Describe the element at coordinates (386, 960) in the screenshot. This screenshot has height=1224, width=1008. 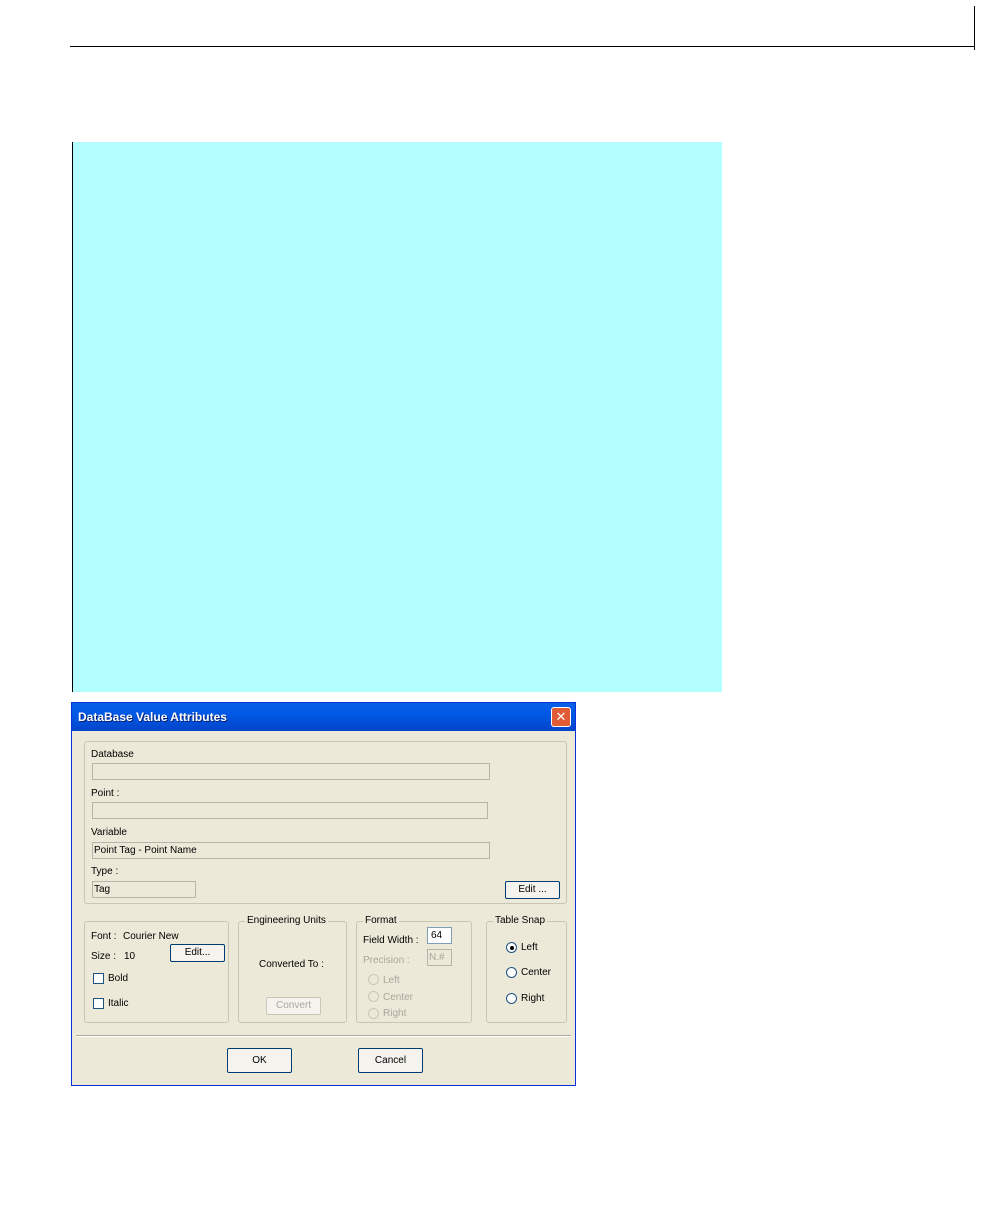
I see `precision-label: Precision :` at that location.